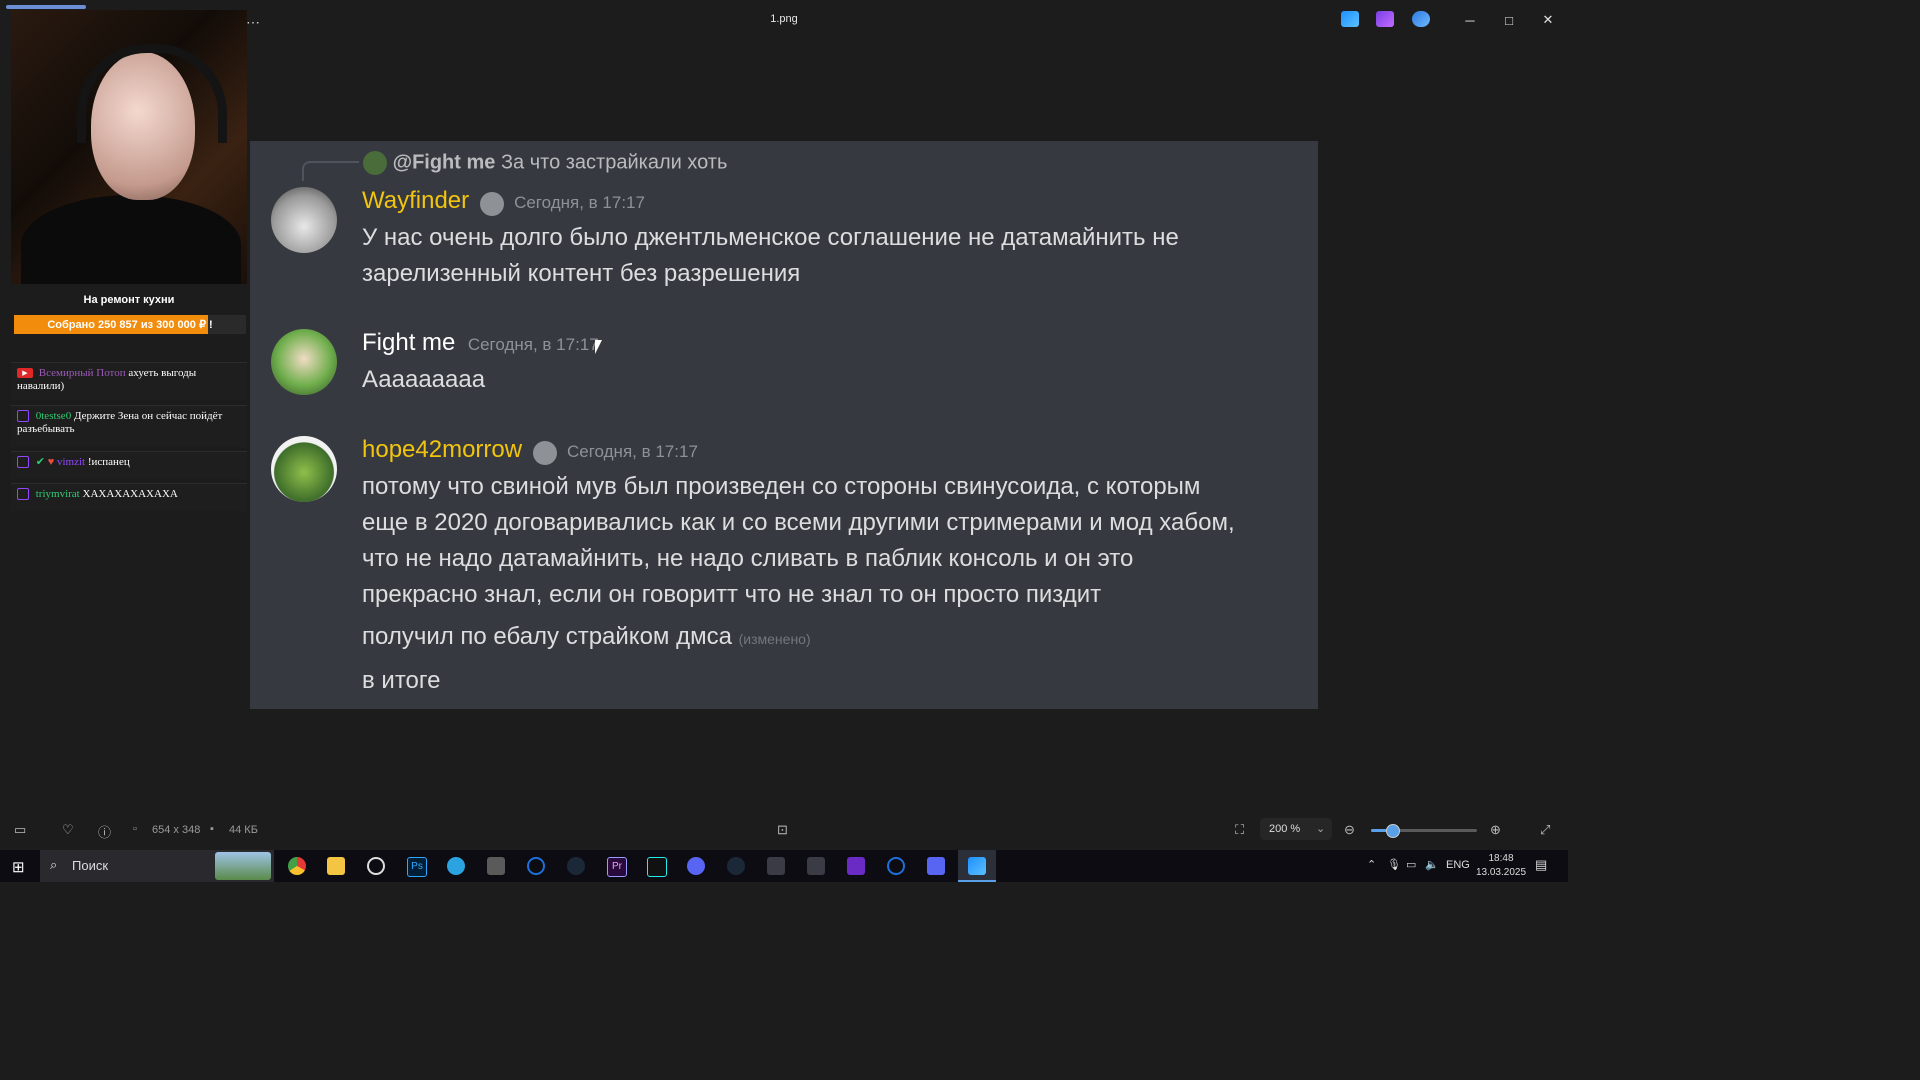  I want to click on close-button: ✕, so click(1548, 20).